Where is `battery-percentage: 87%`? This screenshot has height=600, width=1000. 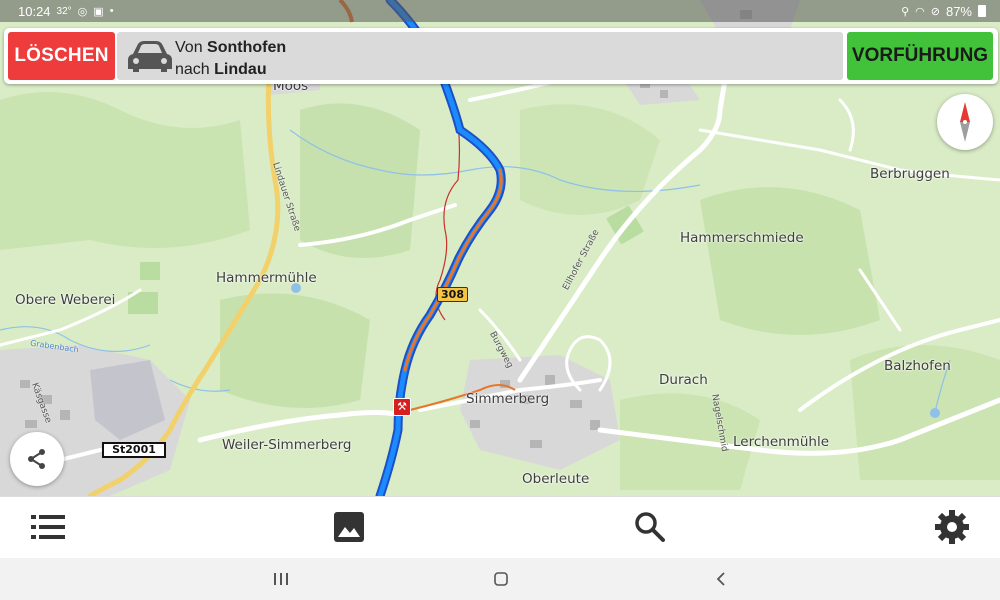
battery-percentage: 87% is located at coordinates (958, 11).